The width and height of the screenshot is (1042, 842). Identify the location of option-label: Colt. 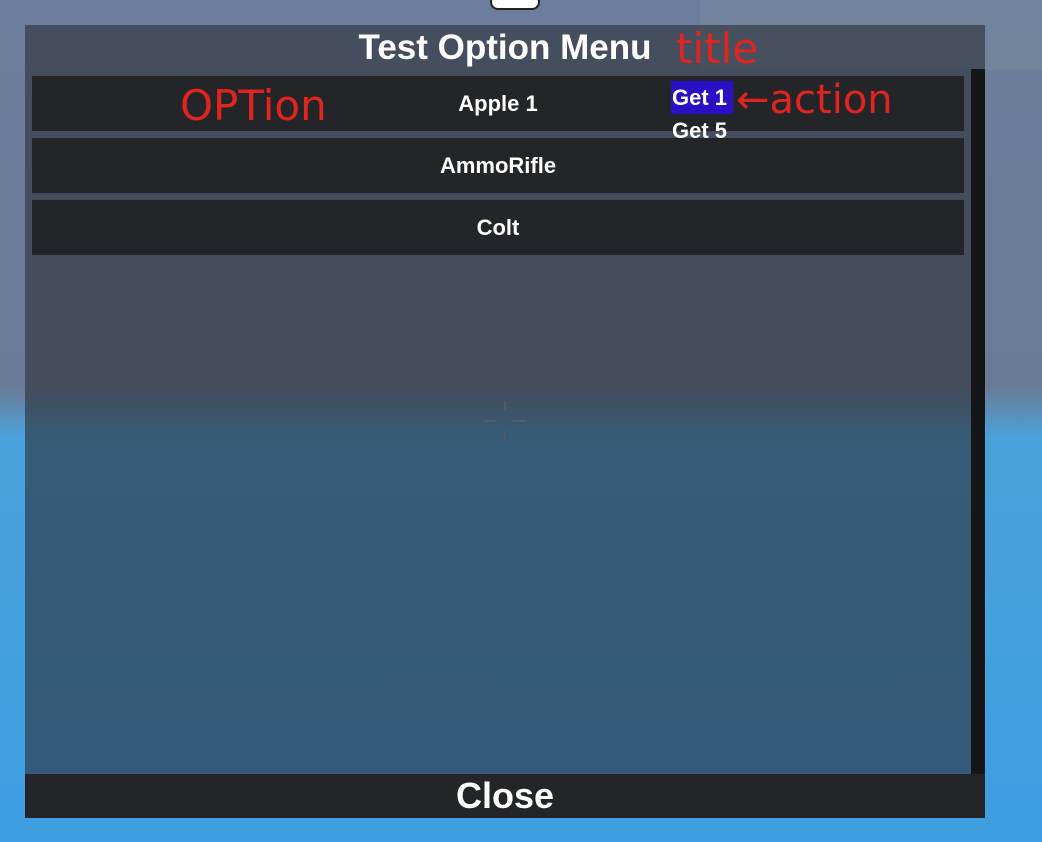
(498, 227).